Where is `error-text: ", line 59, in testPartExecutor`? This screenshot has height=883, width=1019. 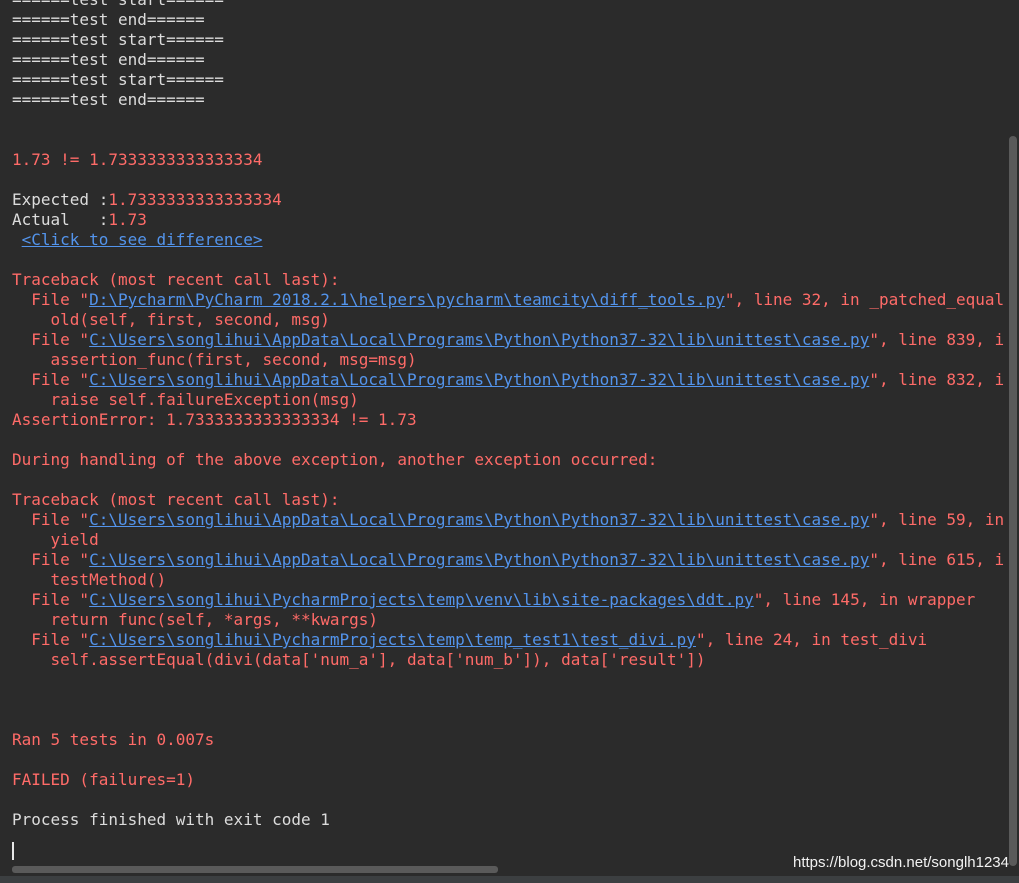
error-text: ", line 59, in testPartExecutor is located at coordinates (943, 519).